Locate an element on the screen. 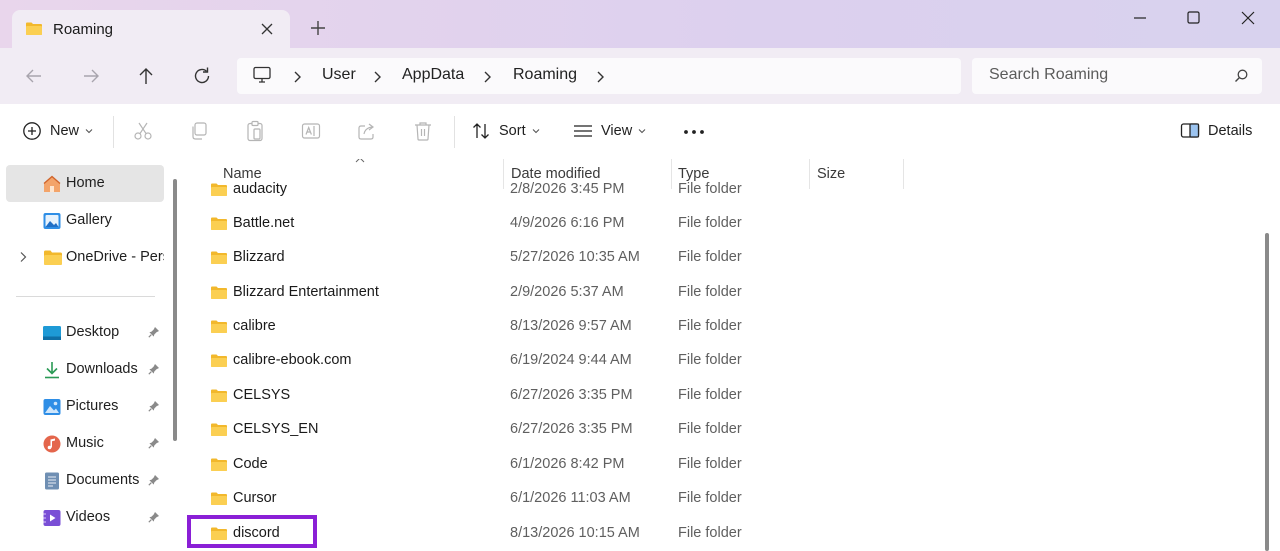 The height and width of the screenshot is (551, 1280). file-row: audacity 2/8/2026 3:45 PM File folder is located at coordinates (721, 190).